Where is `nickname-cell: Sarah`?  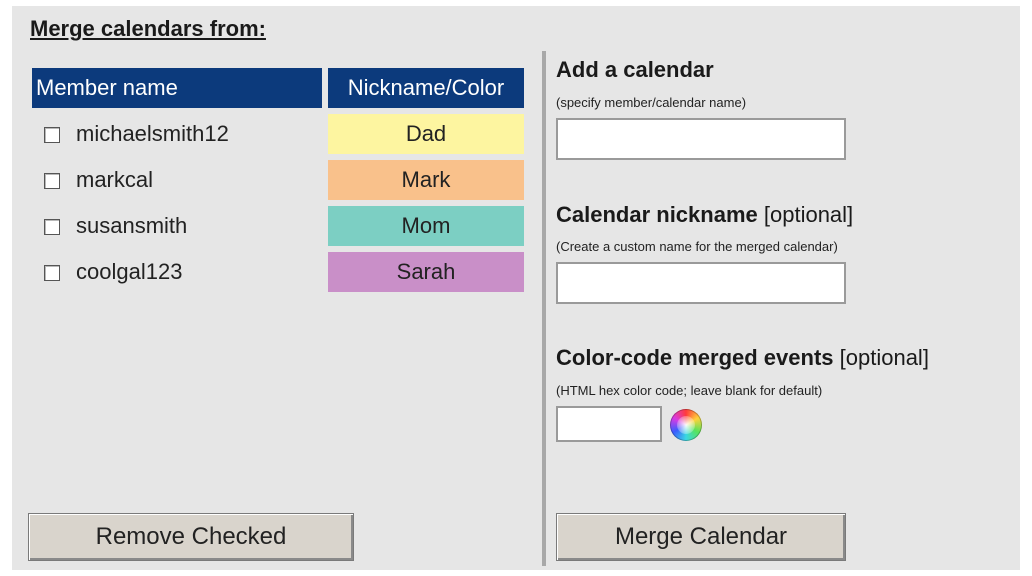 nickname-cell: Sarah is located at coordinates (426, 272).